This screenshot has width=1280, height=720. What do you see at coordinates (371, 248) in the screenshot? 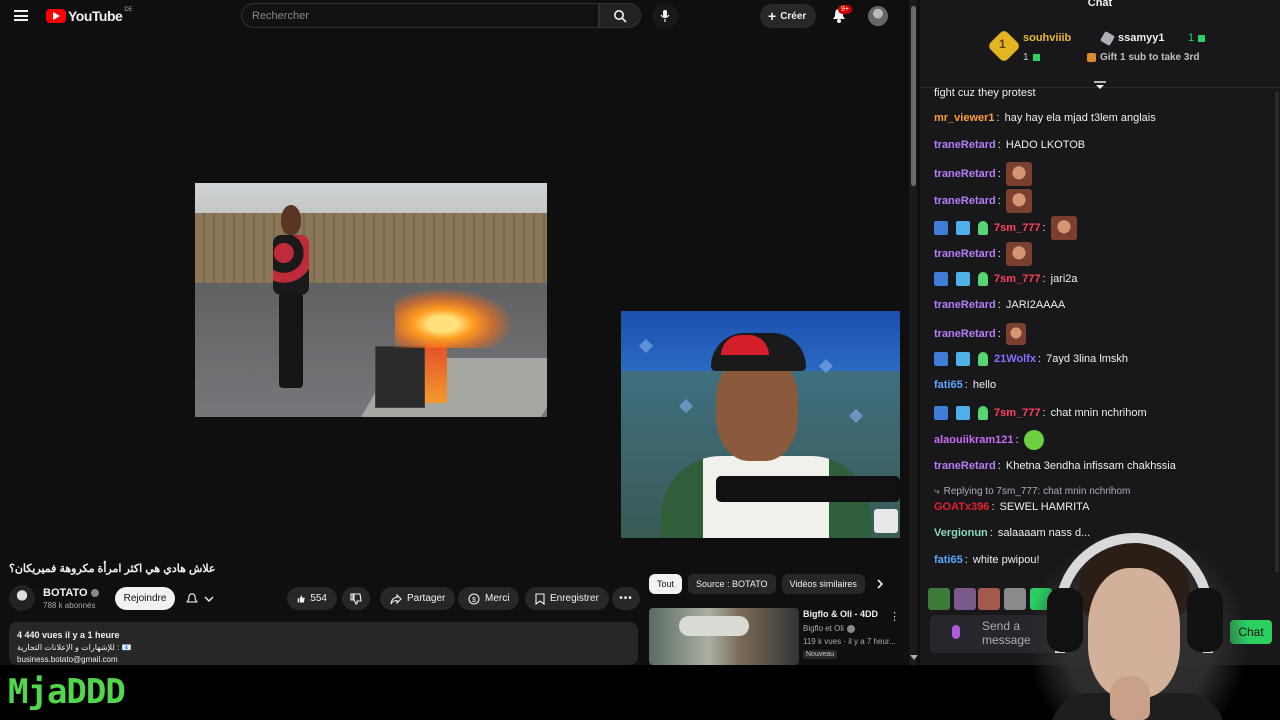
I see `video-scene-fence` at bounding box center [371, 248].